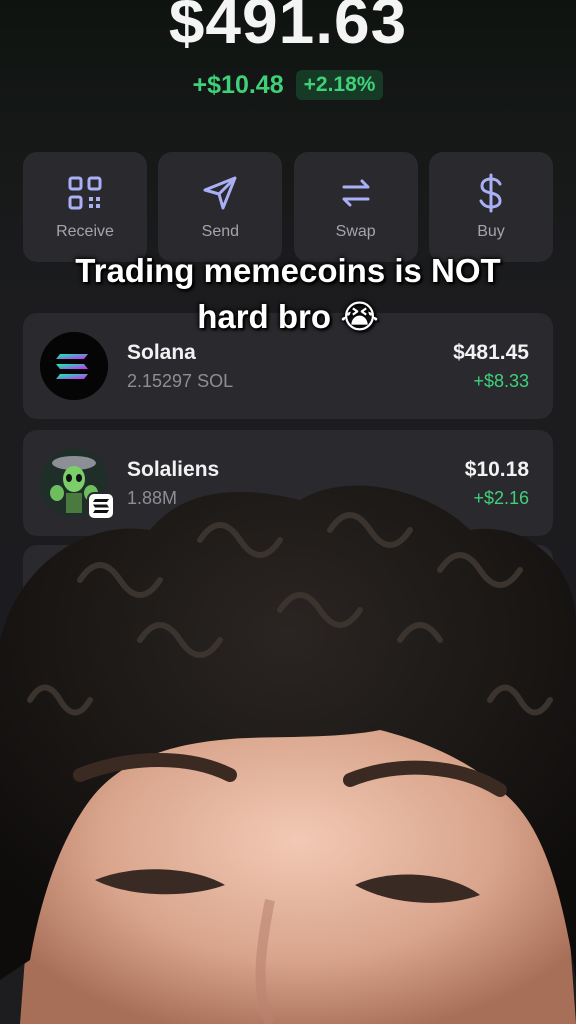 The width and height of the screenshot is (576, 1024). Describe the element at coordinates (288, 270) in the screenshot. I see `caption-line-1: Trading memecoins is NOT` at that location.